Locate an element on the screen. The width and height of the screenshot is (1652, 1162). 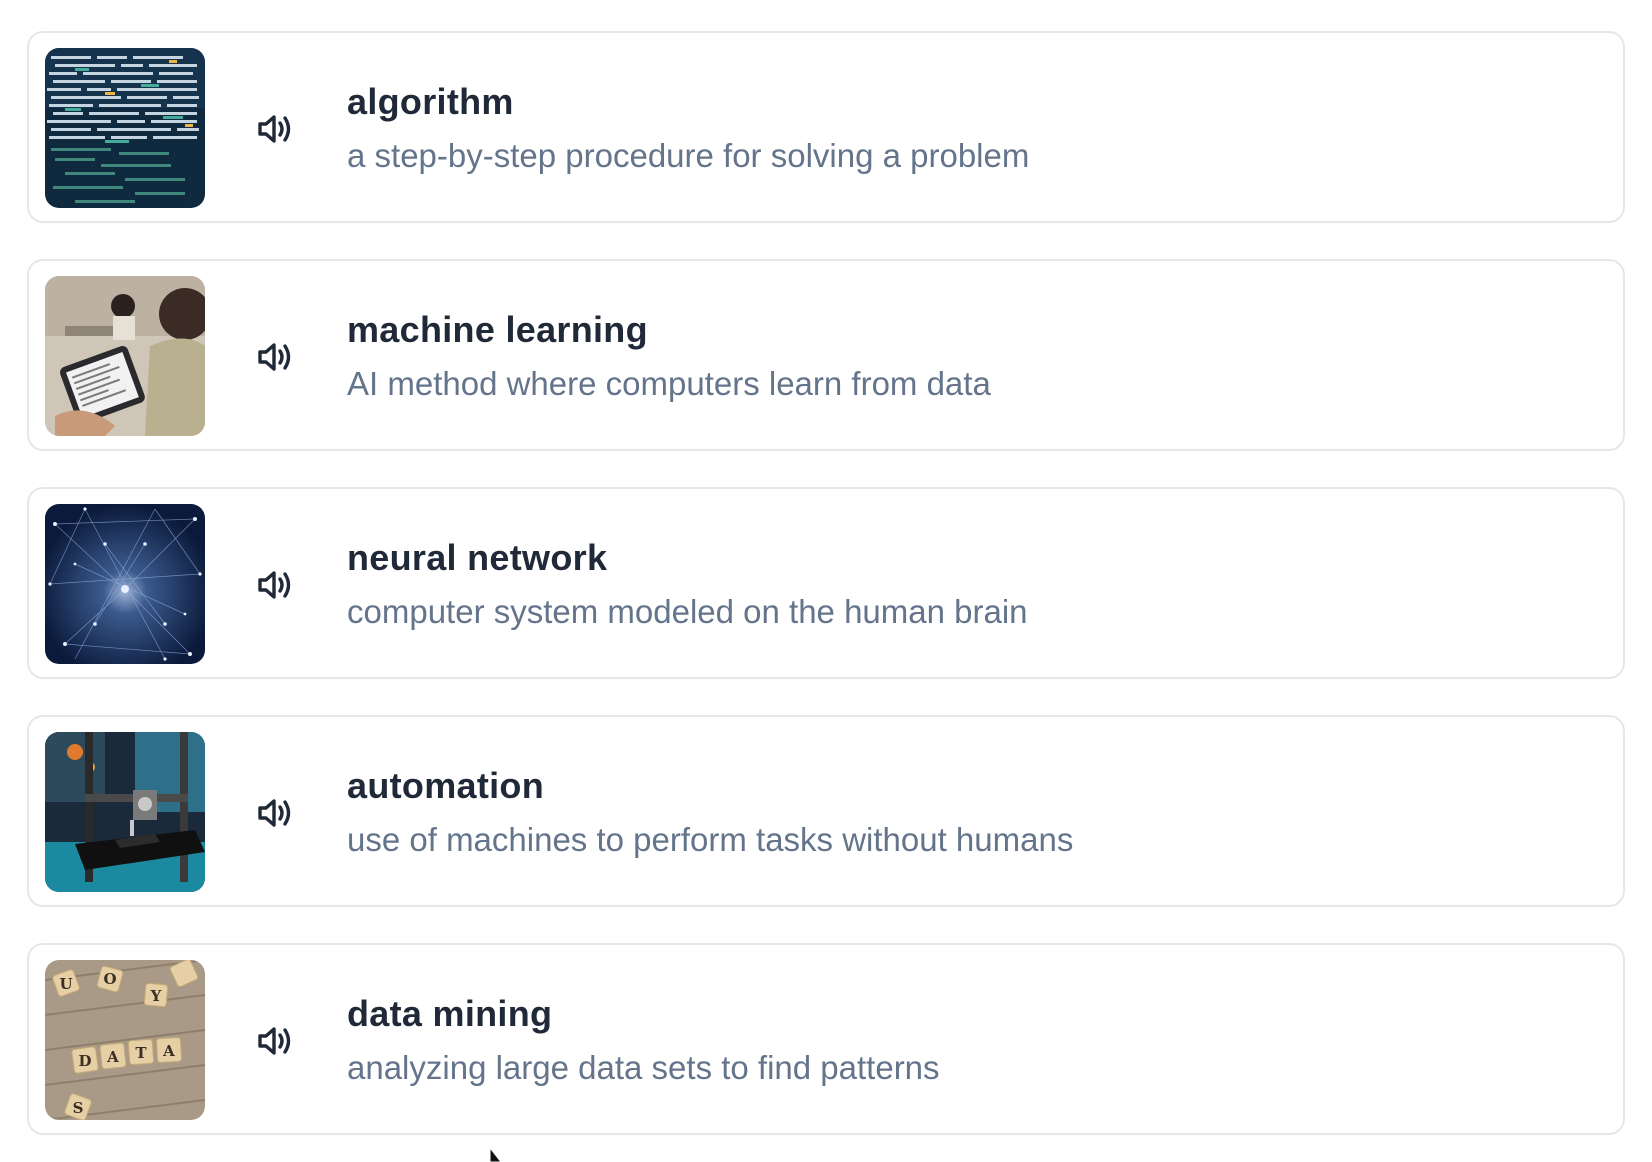
svg-text: Y is located at coordinates (156, 996).